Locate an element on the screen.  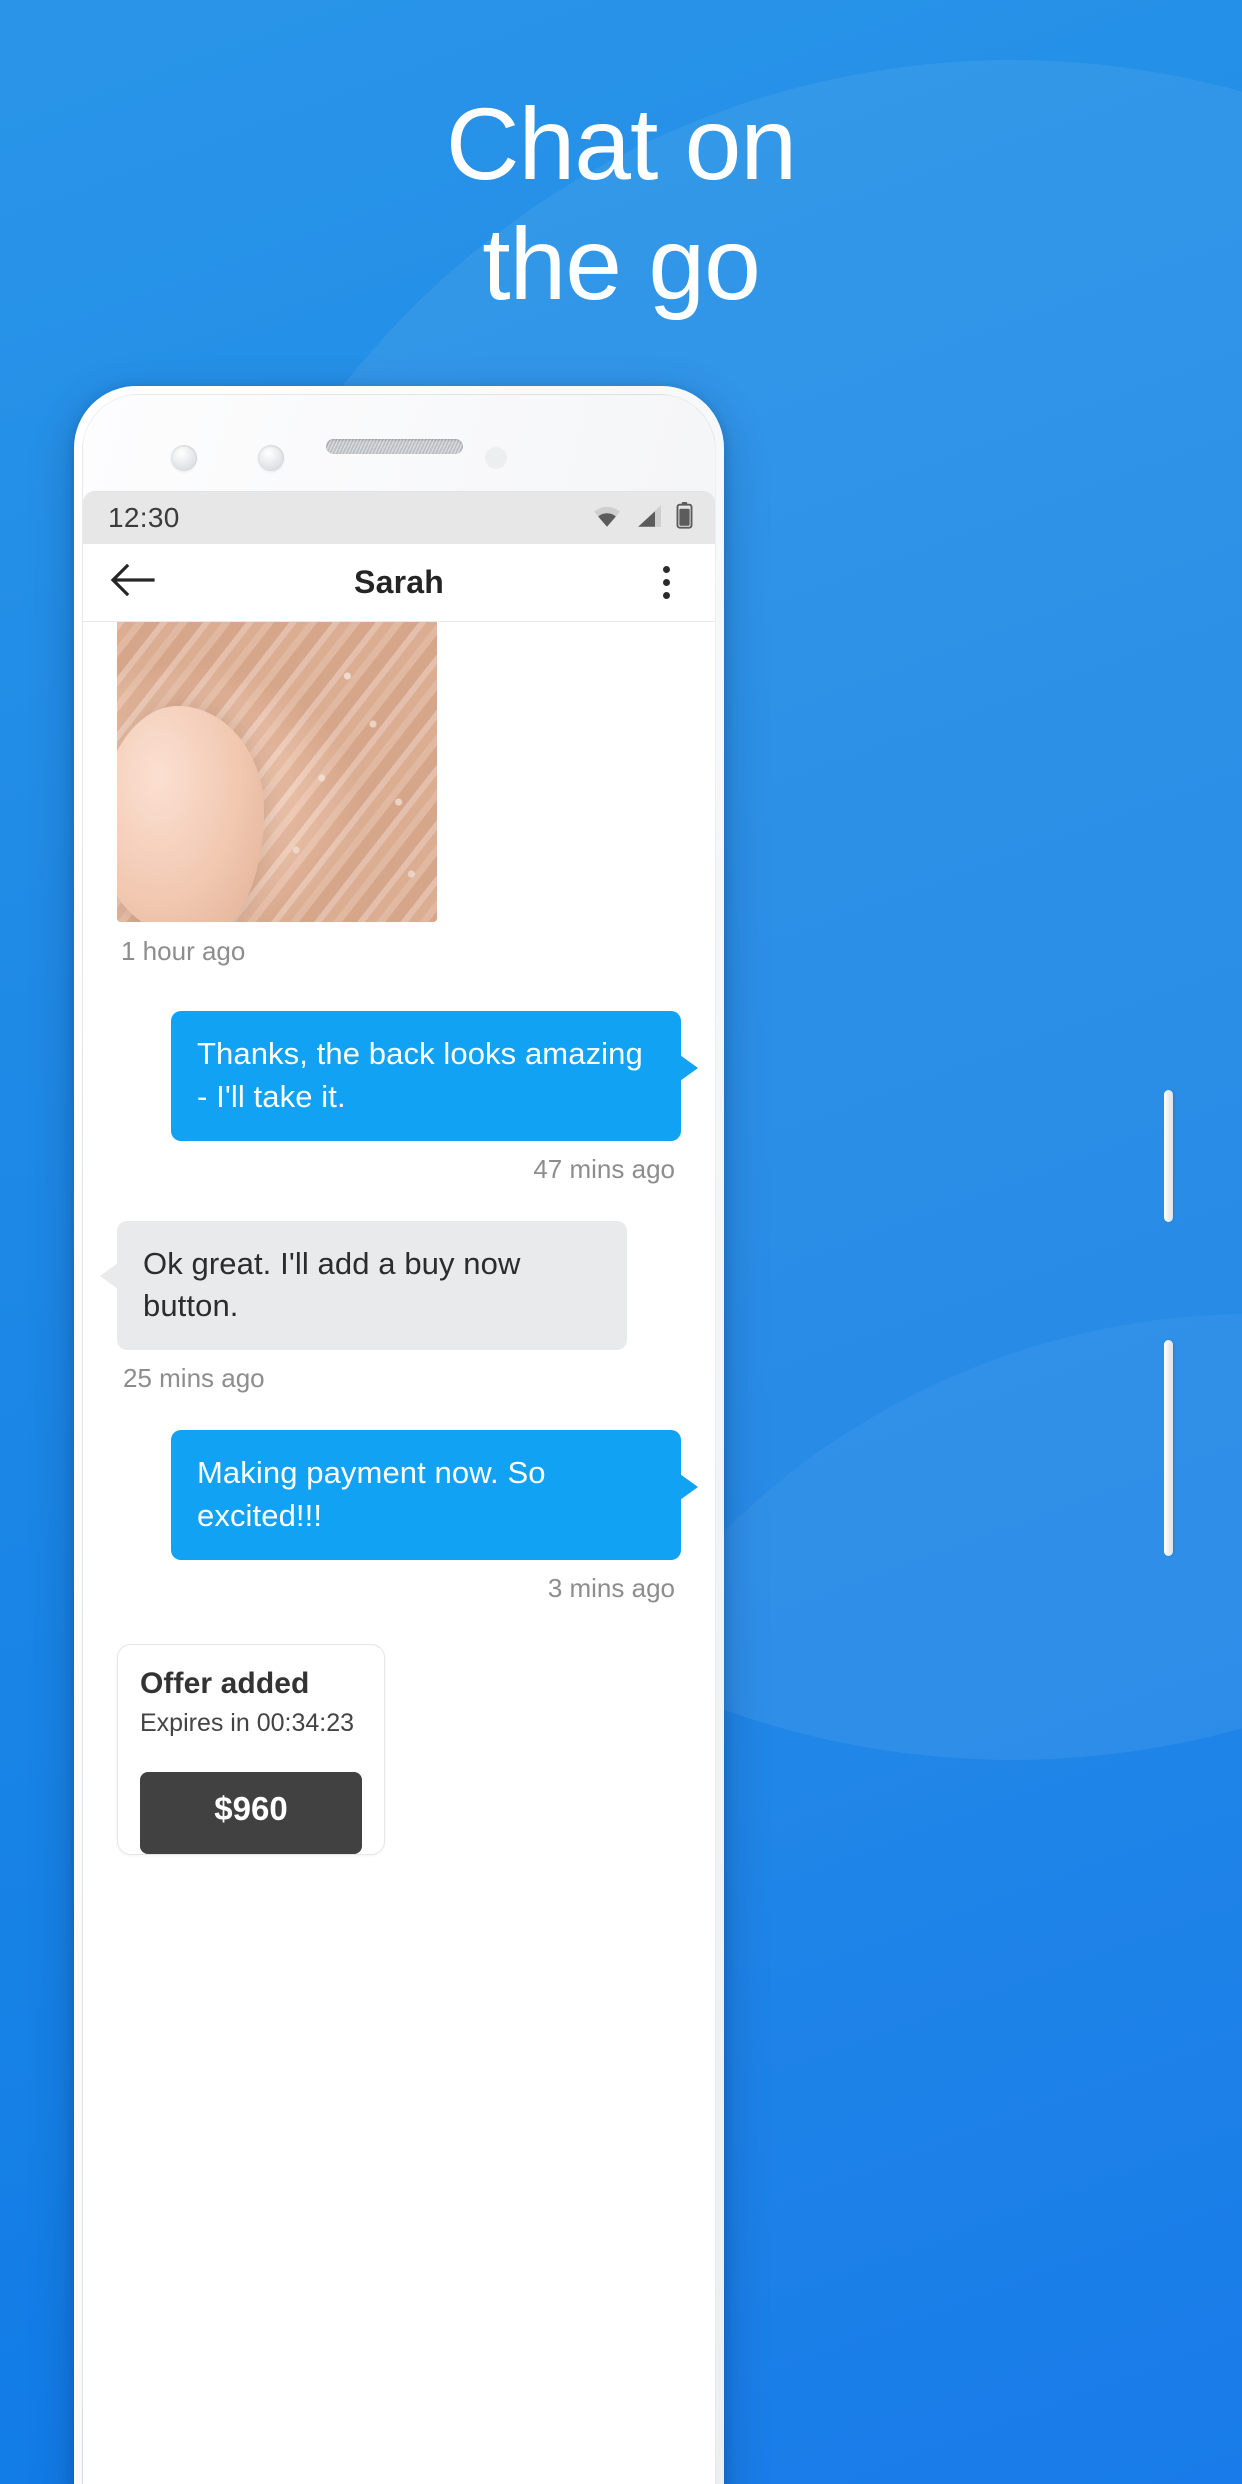
app-bar: Sarah is located at coordinates (399, 583).